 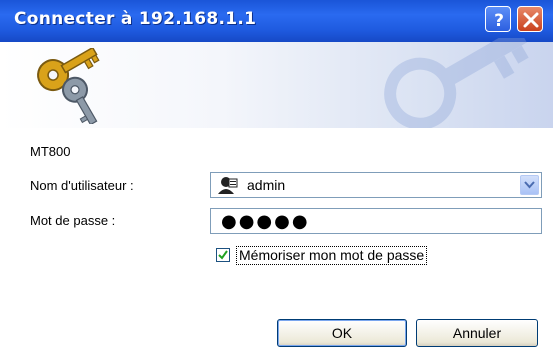 What do you see at coordinates (68, 86) in the screenshot?
I see `keys-icon` at bounding box center [68, 86].